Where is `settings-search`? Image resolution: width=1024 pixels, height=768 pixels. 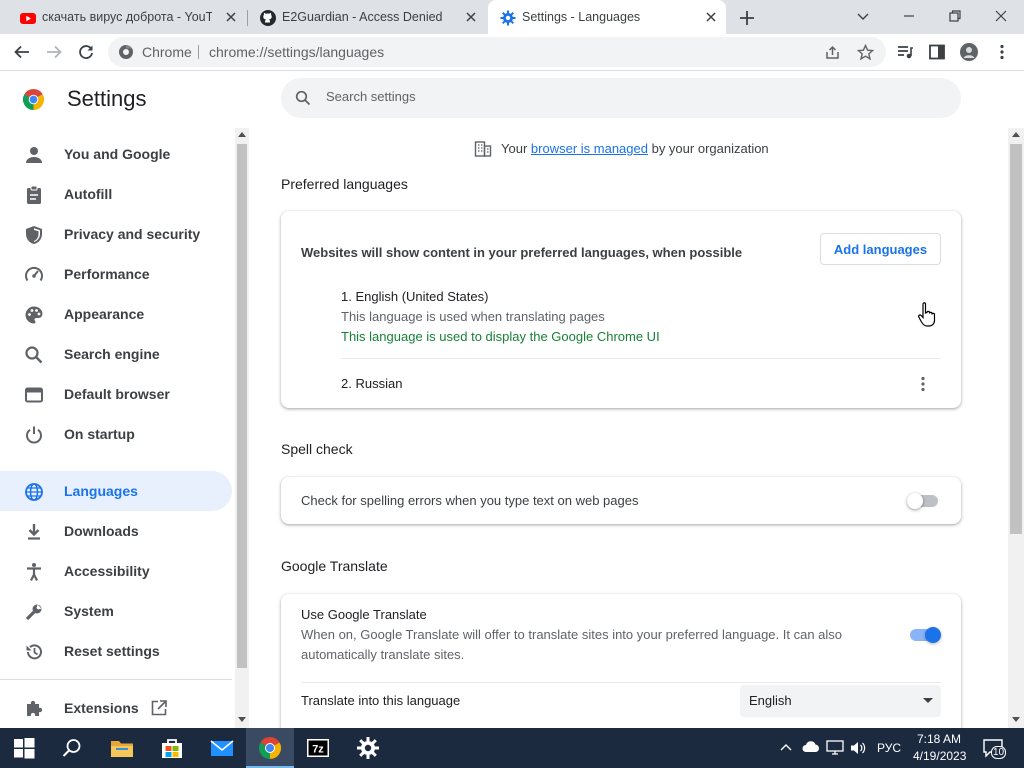 settings-search is located at coordinates (621, 98).